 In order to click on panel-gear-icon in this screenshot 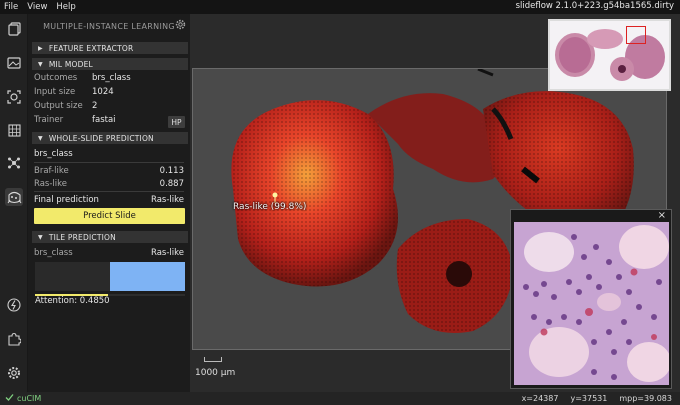, I will do `click(180, 25)`.